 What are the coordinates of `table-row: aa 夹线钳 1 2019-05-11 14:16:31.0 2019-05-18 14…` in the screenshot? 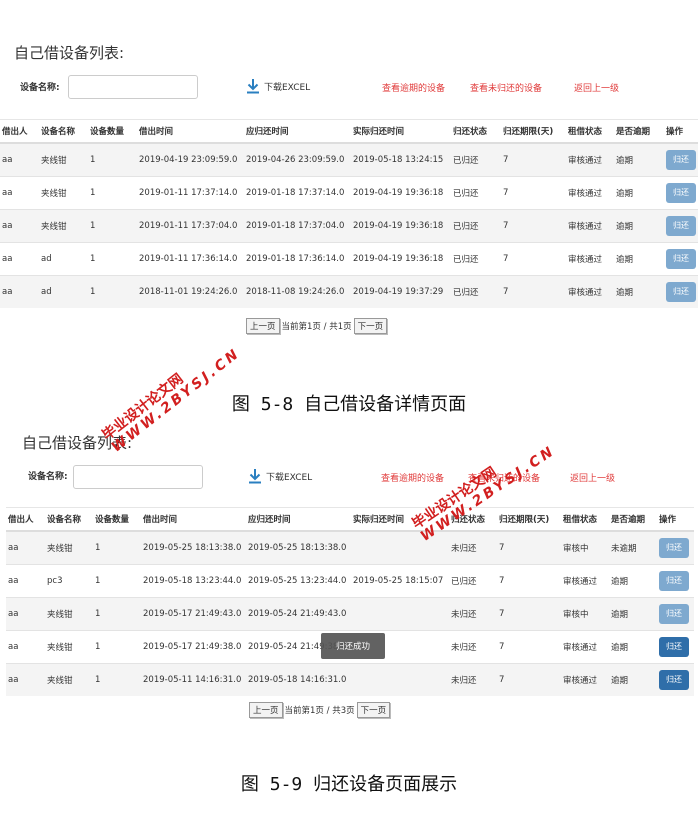 It's located at (350, 679).